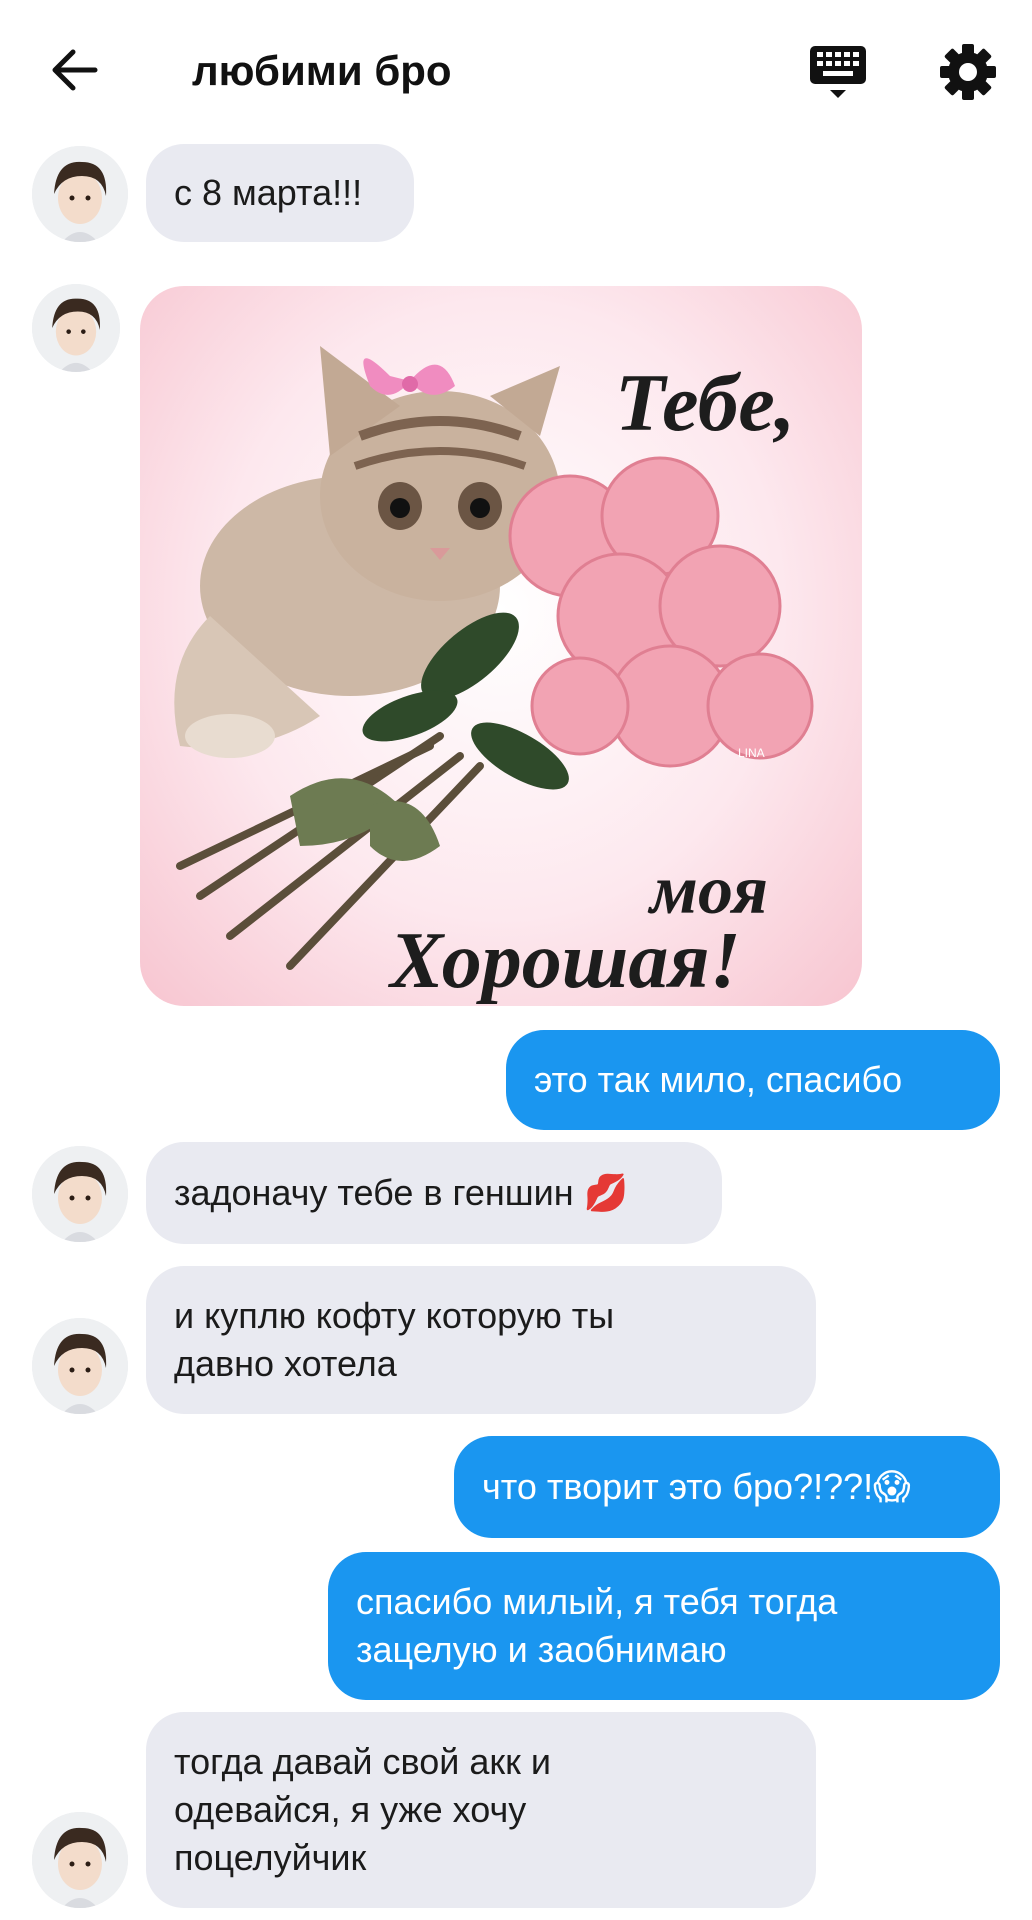 Image resolution: width=1032 pixels, height=1920 pixels. Describe the element at coordinates (268, 192) in the screenshot. I see `message-text: с 8 марта!!!` at that location.